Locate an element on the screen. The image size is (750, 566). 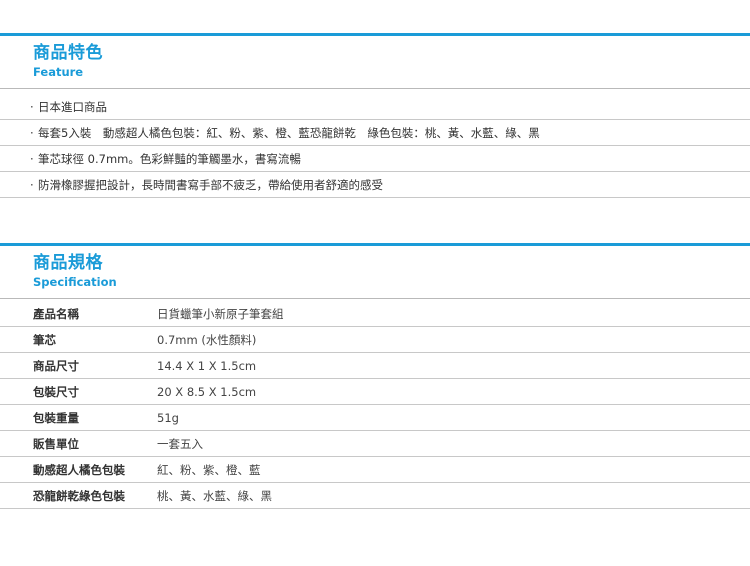
feature-title: 商品特色 is located at coordinates (68, 53).